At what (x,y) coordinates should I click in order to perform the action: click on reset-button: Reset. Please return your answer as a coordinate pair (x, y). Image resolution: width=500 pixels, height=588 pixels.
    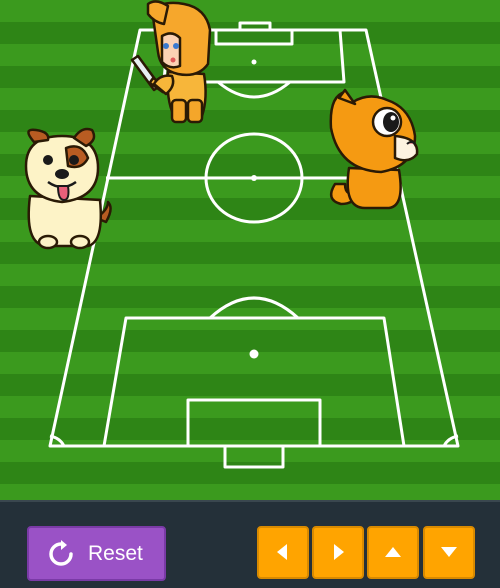
    Looking at the image, I should click on (96, 553).